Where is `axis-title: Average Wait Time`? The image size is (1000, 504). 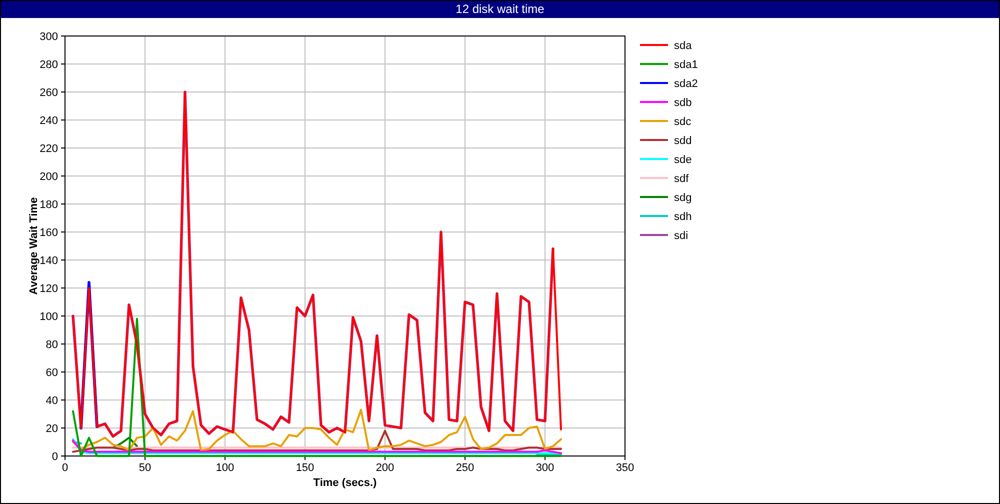 axis-title: Average Wait Time is located at coordinates (34, 246).